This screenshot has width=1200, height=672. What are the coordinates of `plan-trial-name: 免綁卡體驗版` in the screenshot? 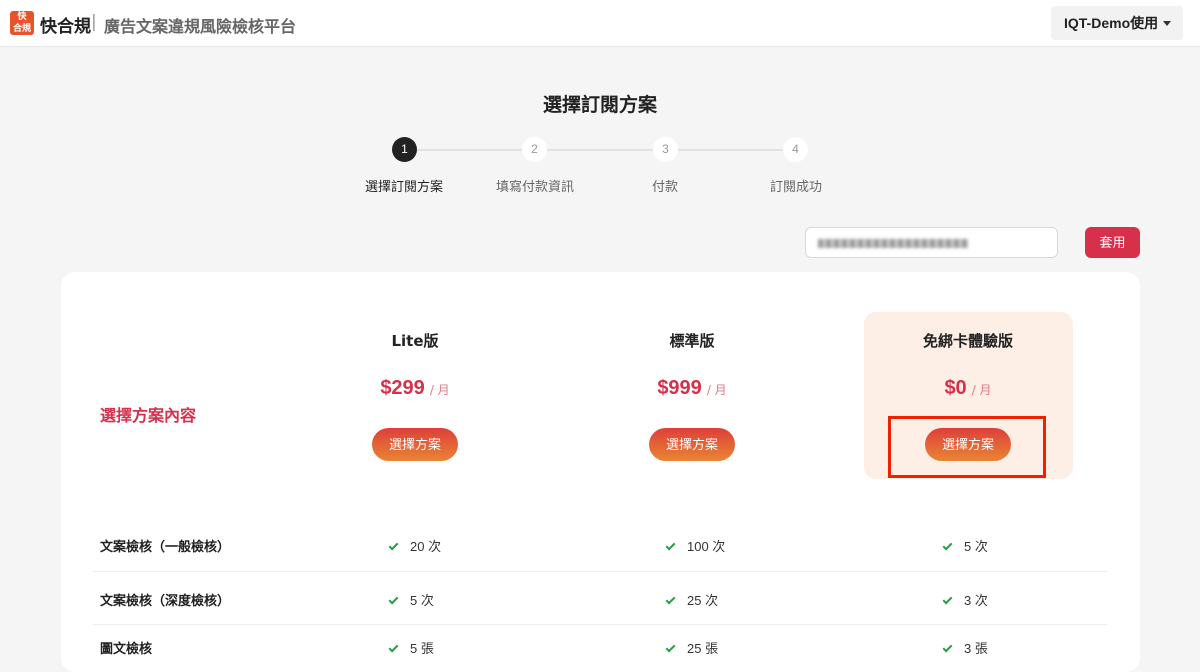 It's located at (967, 341).